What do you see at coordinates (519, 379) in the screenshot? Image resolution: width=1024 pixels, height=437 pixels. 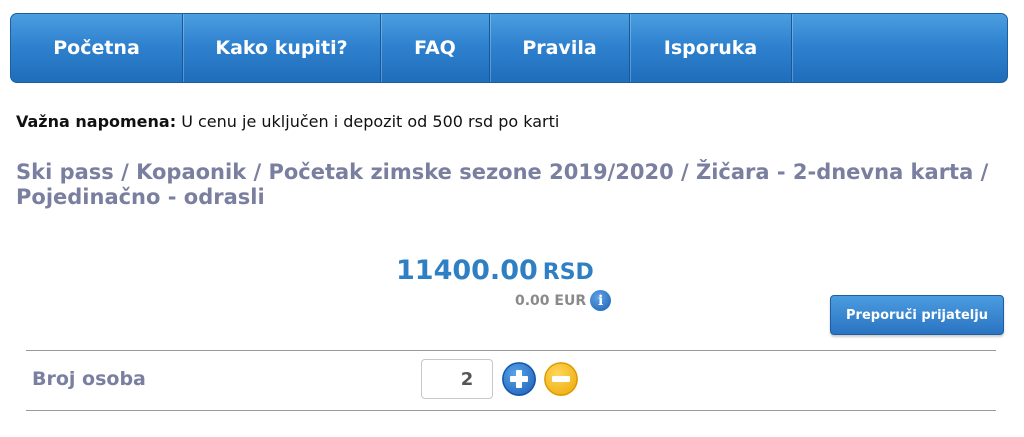 I see `plus-icon` at bounding box center [519, 379].